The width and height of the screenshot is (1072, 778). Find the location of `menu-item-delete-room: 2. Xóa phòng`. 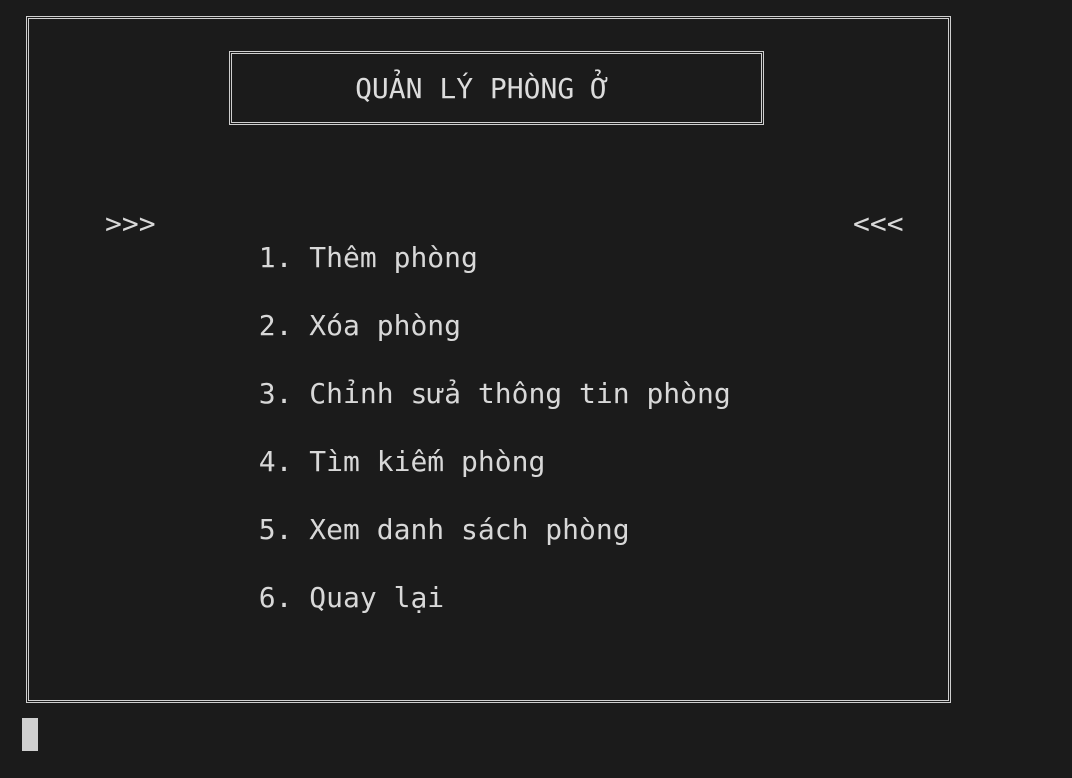

menu-item-delete-room: 2. Xóa phòng is located at coordinates (343, 309).